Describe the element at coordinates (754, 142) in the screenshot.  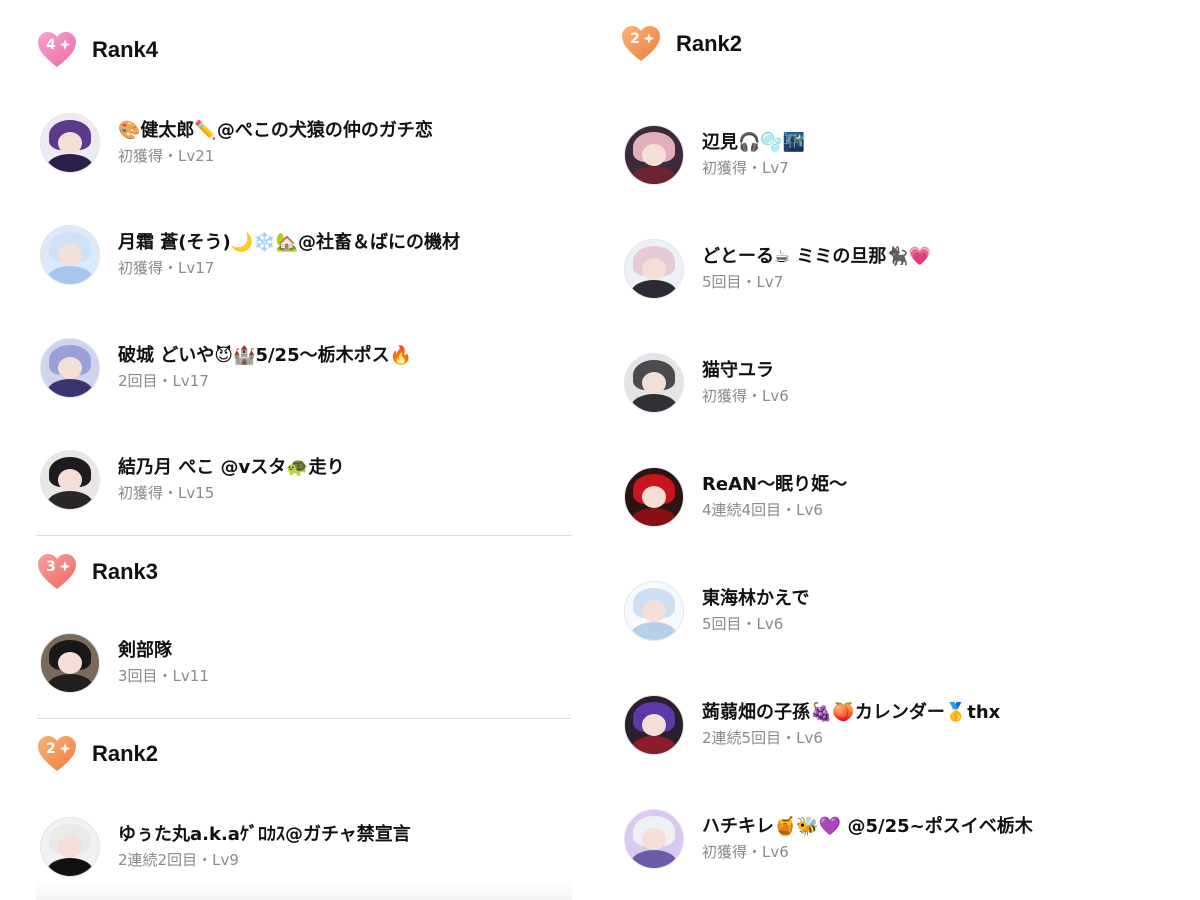
I see `user-name: 辺見🎧🫧🌃` at that location.